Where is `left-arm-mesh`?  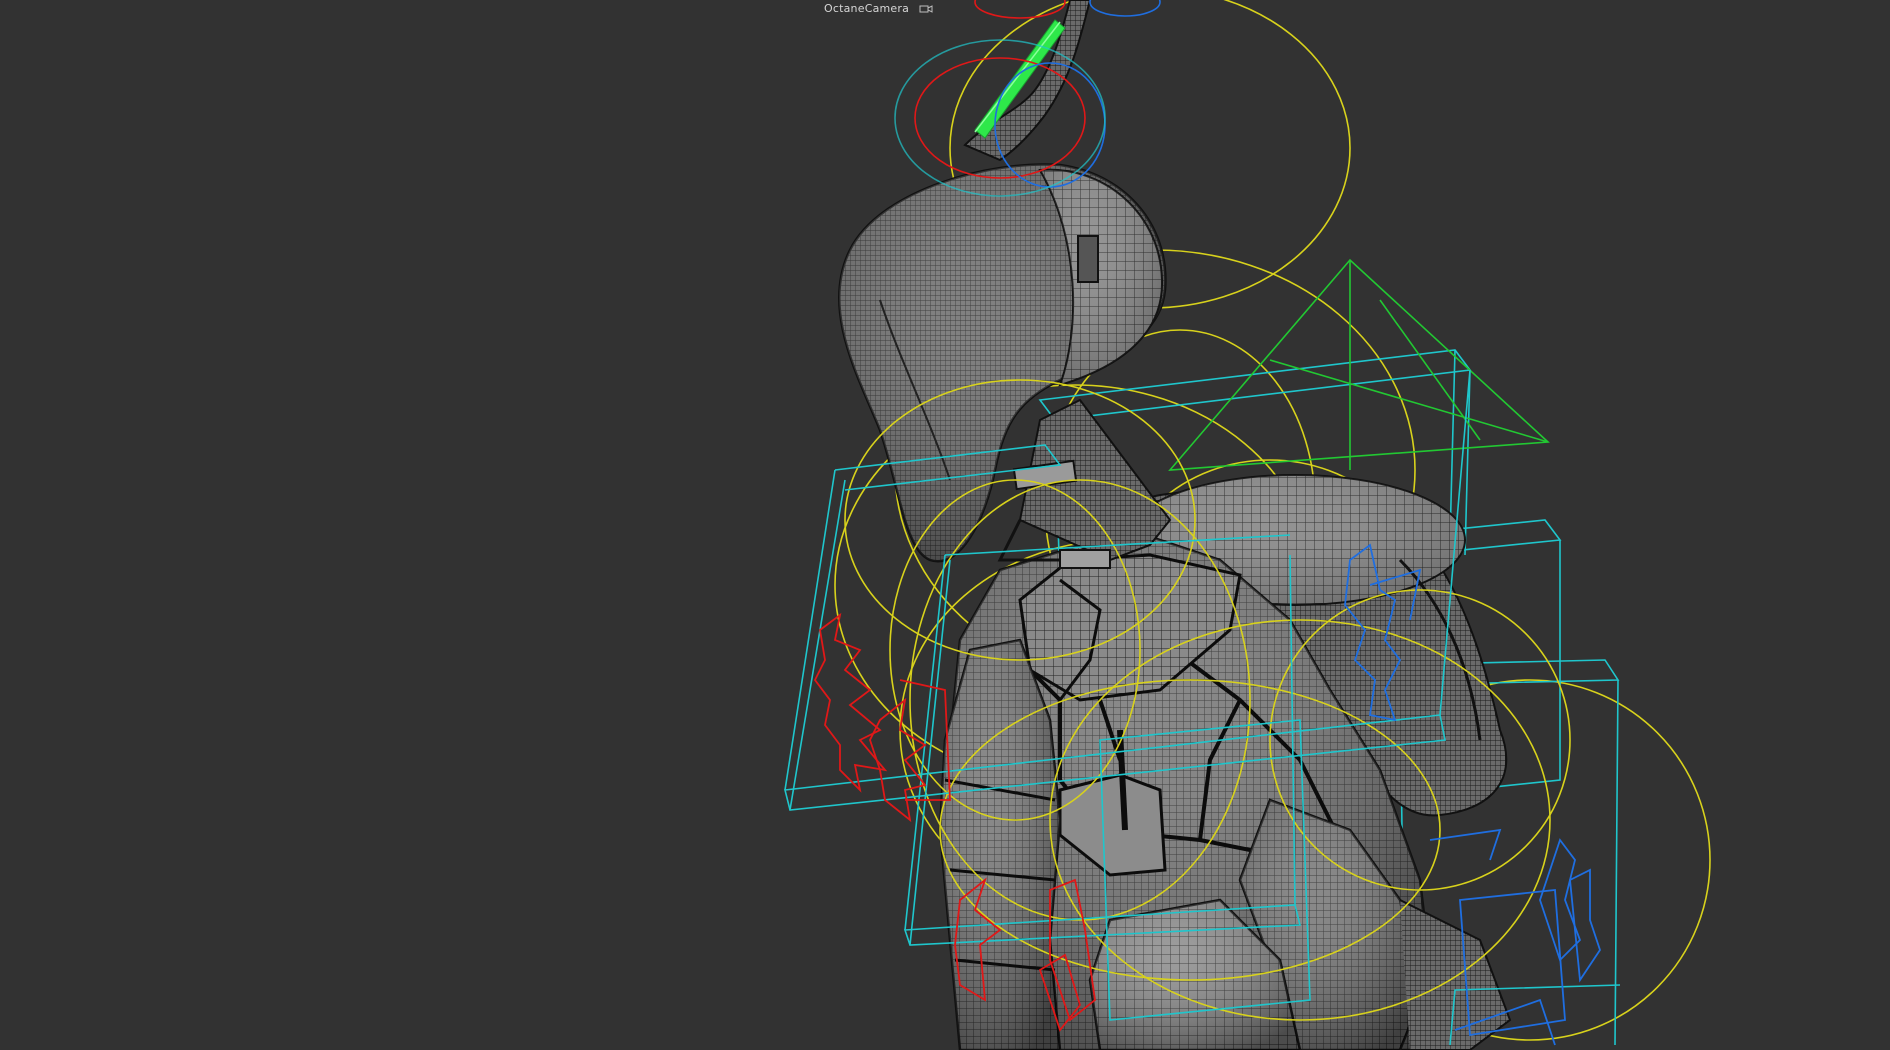 left-arm-mesh is located at coordinates (1000, 844).